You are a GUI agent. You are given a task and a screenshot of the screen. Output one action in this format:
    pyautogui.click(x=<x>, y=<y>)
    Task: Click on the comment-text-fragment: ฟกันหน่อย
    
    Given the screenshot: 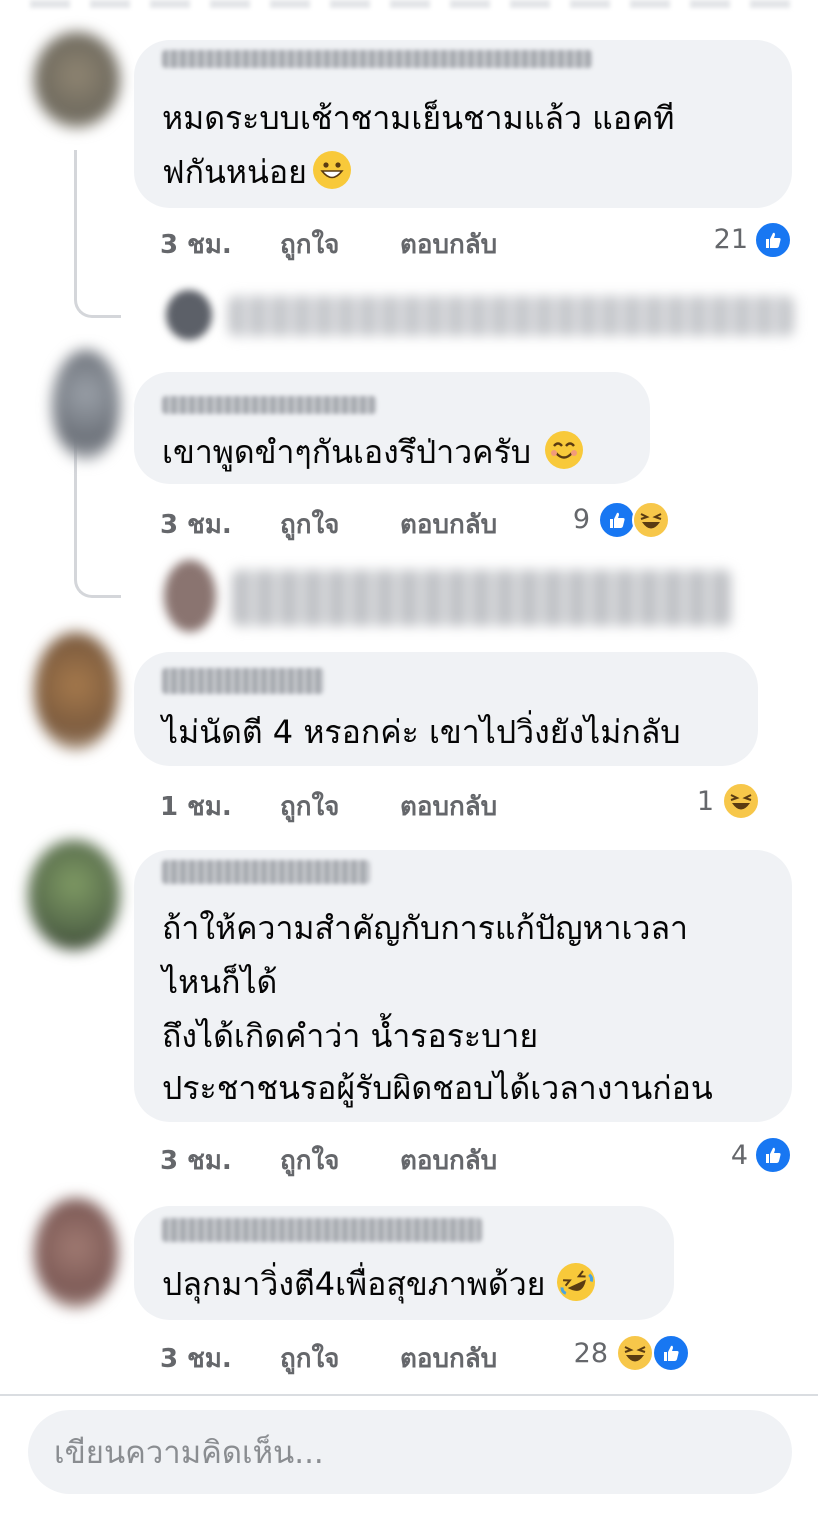 What is the action you would take?
    pyautogui.click(x=234, y=172)
    